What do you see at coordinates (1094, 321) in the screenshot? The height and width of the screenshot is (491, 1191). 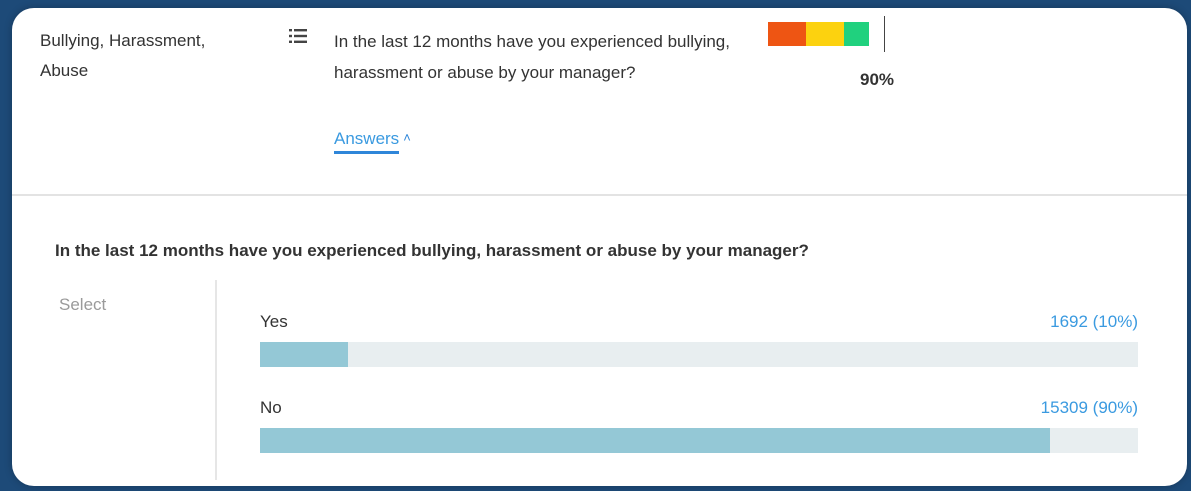 I see `answer-count: 1692 (10%)` at bounding box center [1094, 321].